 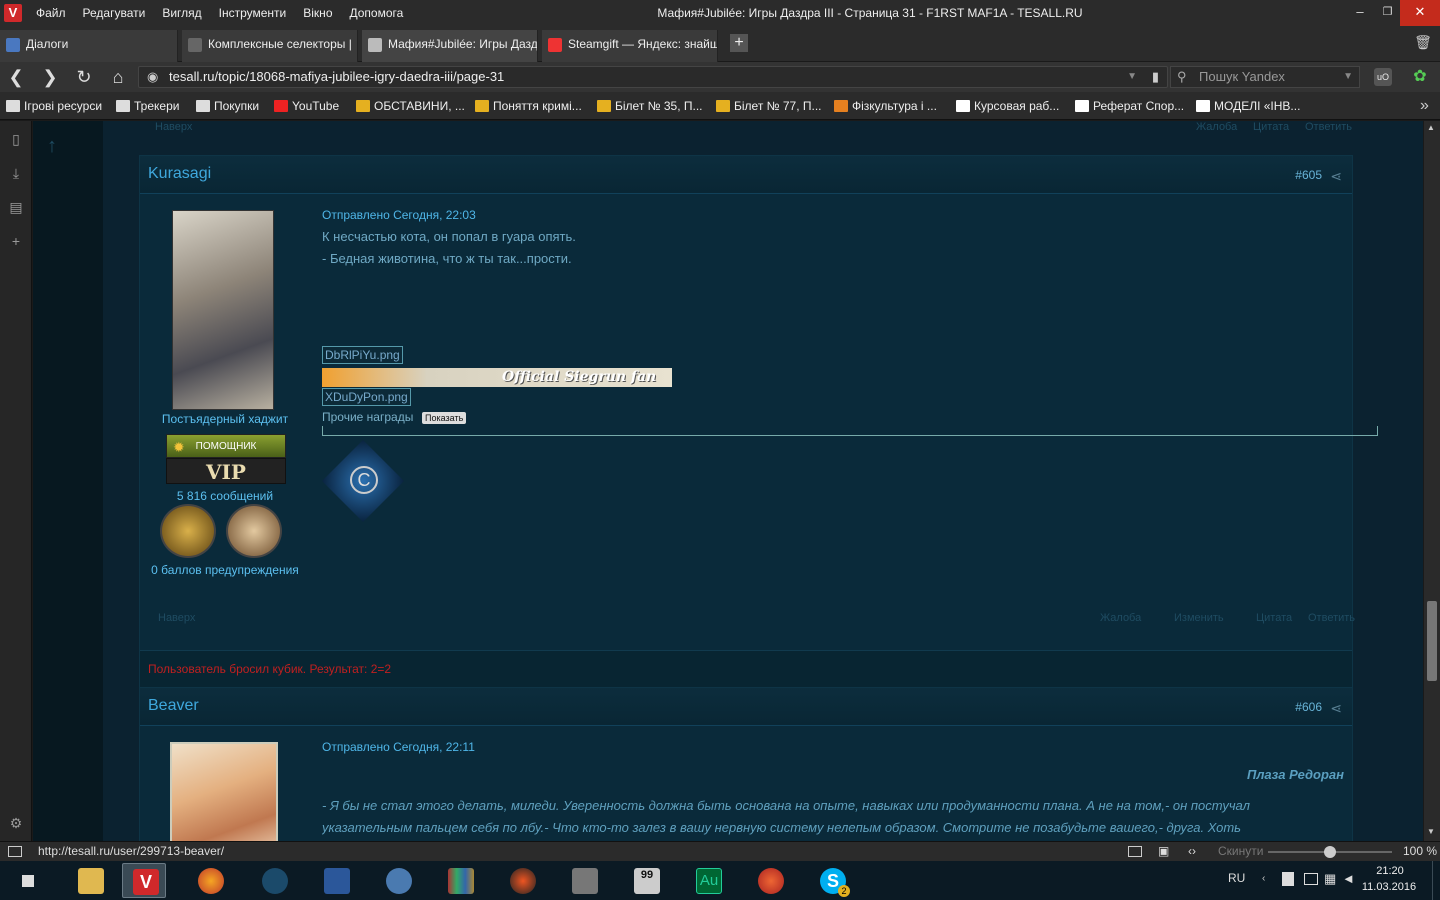 What do you see at coordinates (1263, 878) in the screenshot?
I see `tray-chevron-icon: ‹` at bounding box center [1263, 878].